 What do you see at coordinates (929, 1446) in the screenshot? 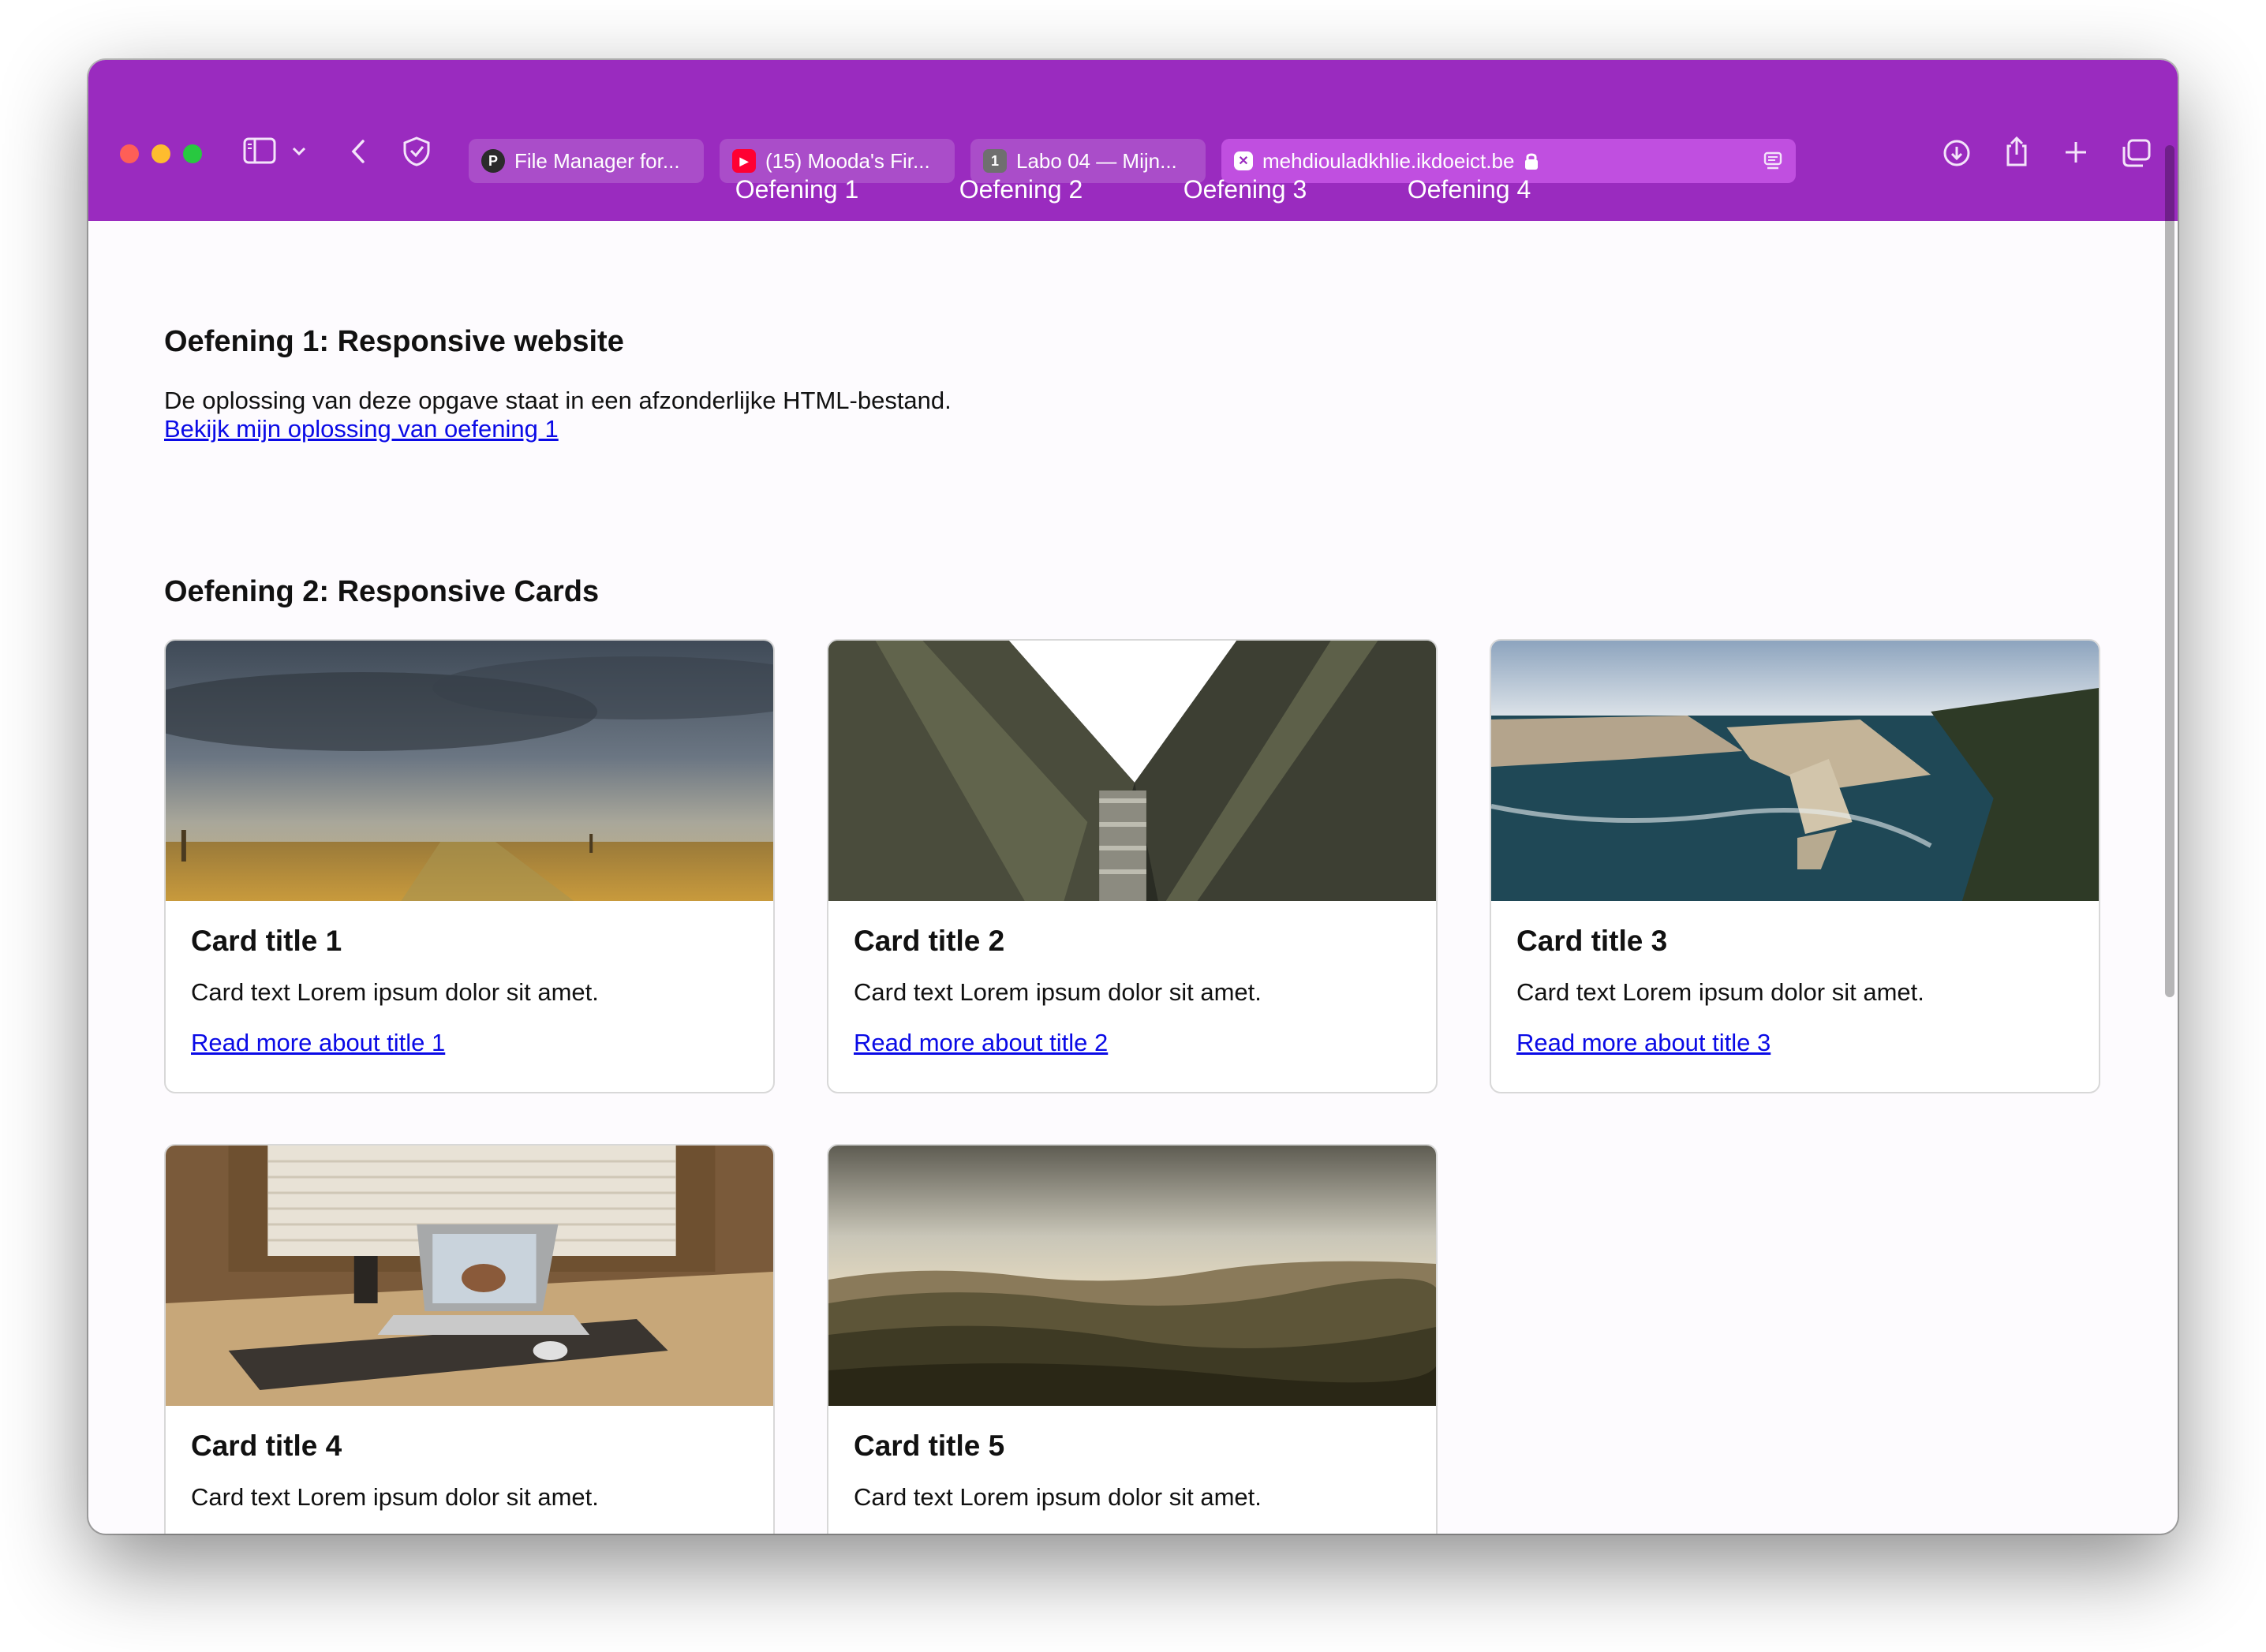
I see `card-5-title: Card title 5` at bounding box center [929, 1446].